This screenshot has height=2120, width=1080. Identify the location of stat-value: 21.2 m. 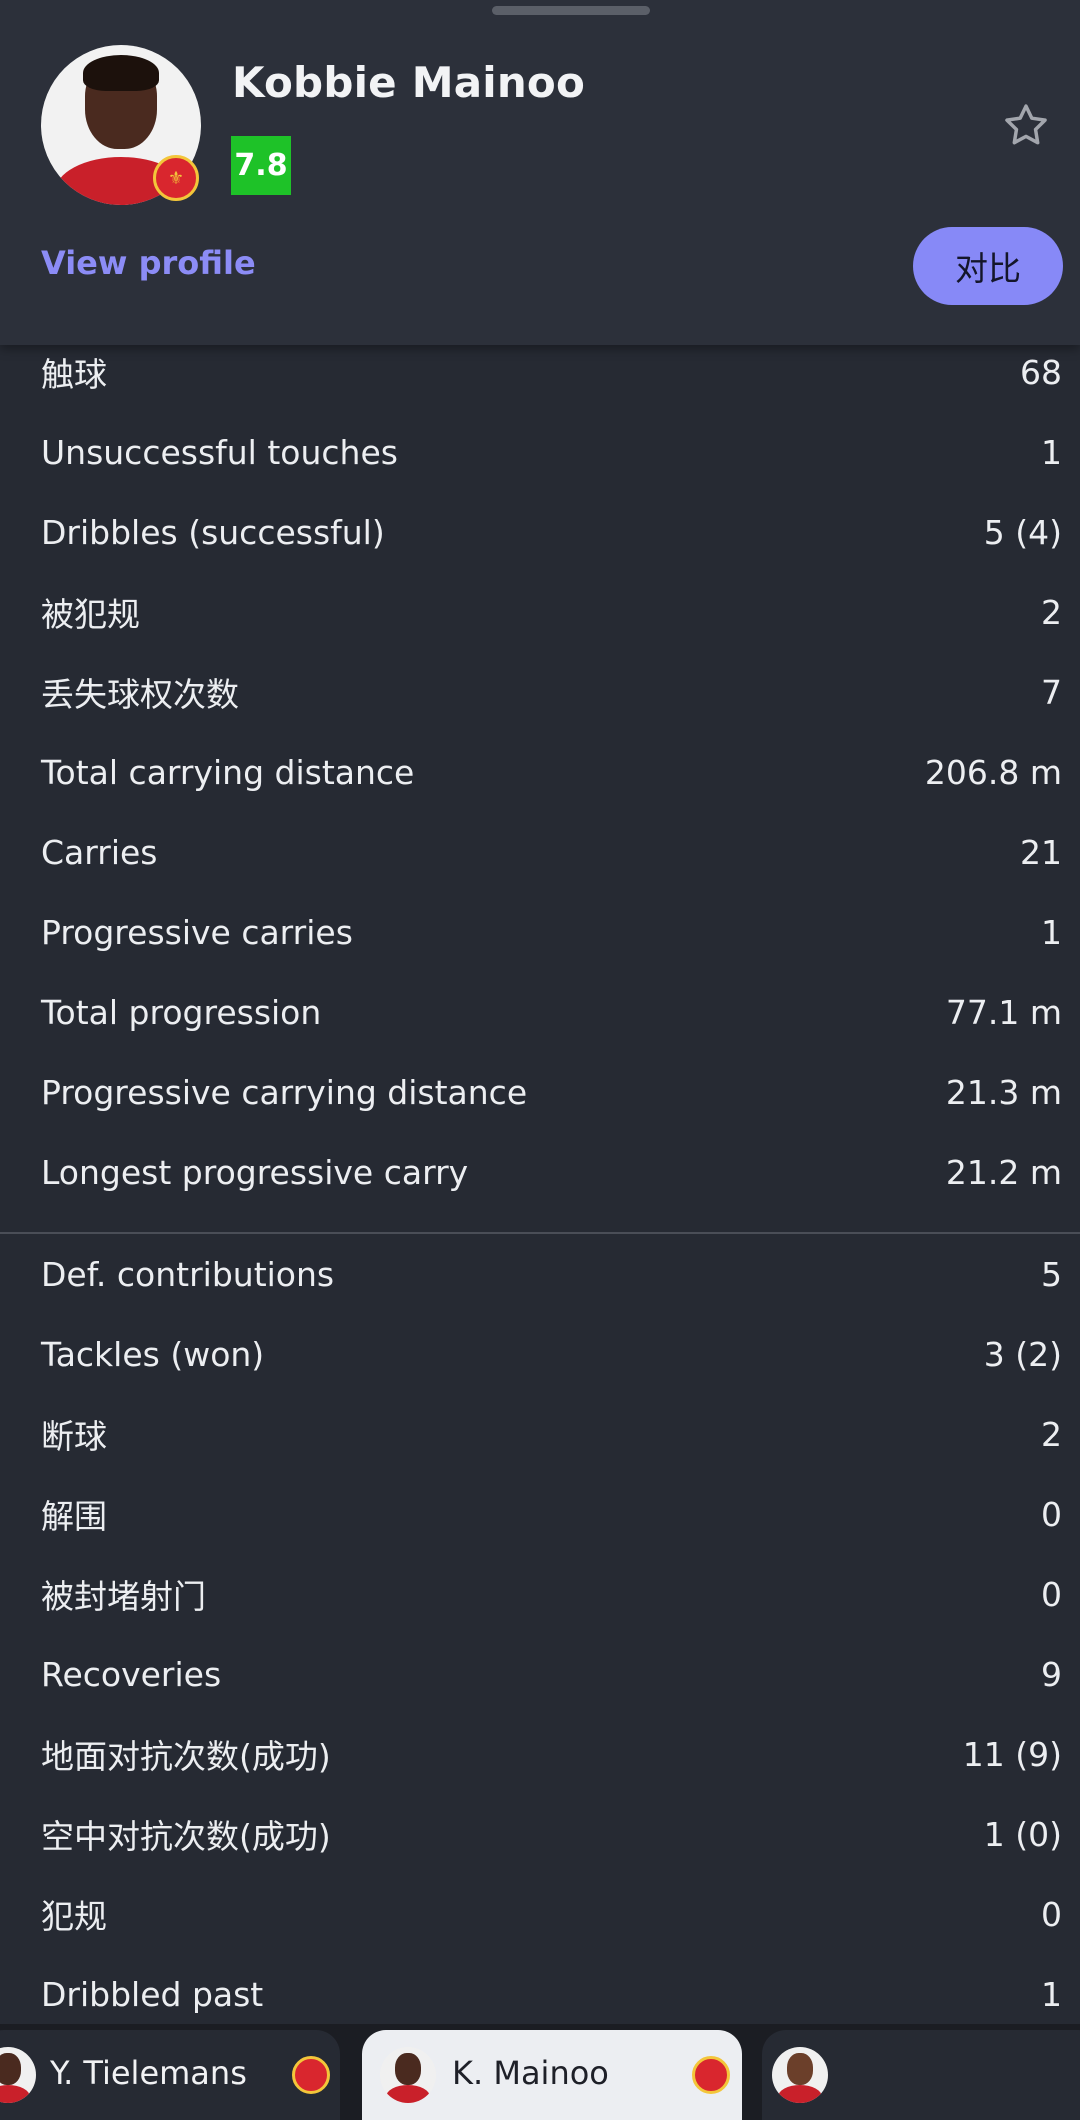
(1003, 1172).